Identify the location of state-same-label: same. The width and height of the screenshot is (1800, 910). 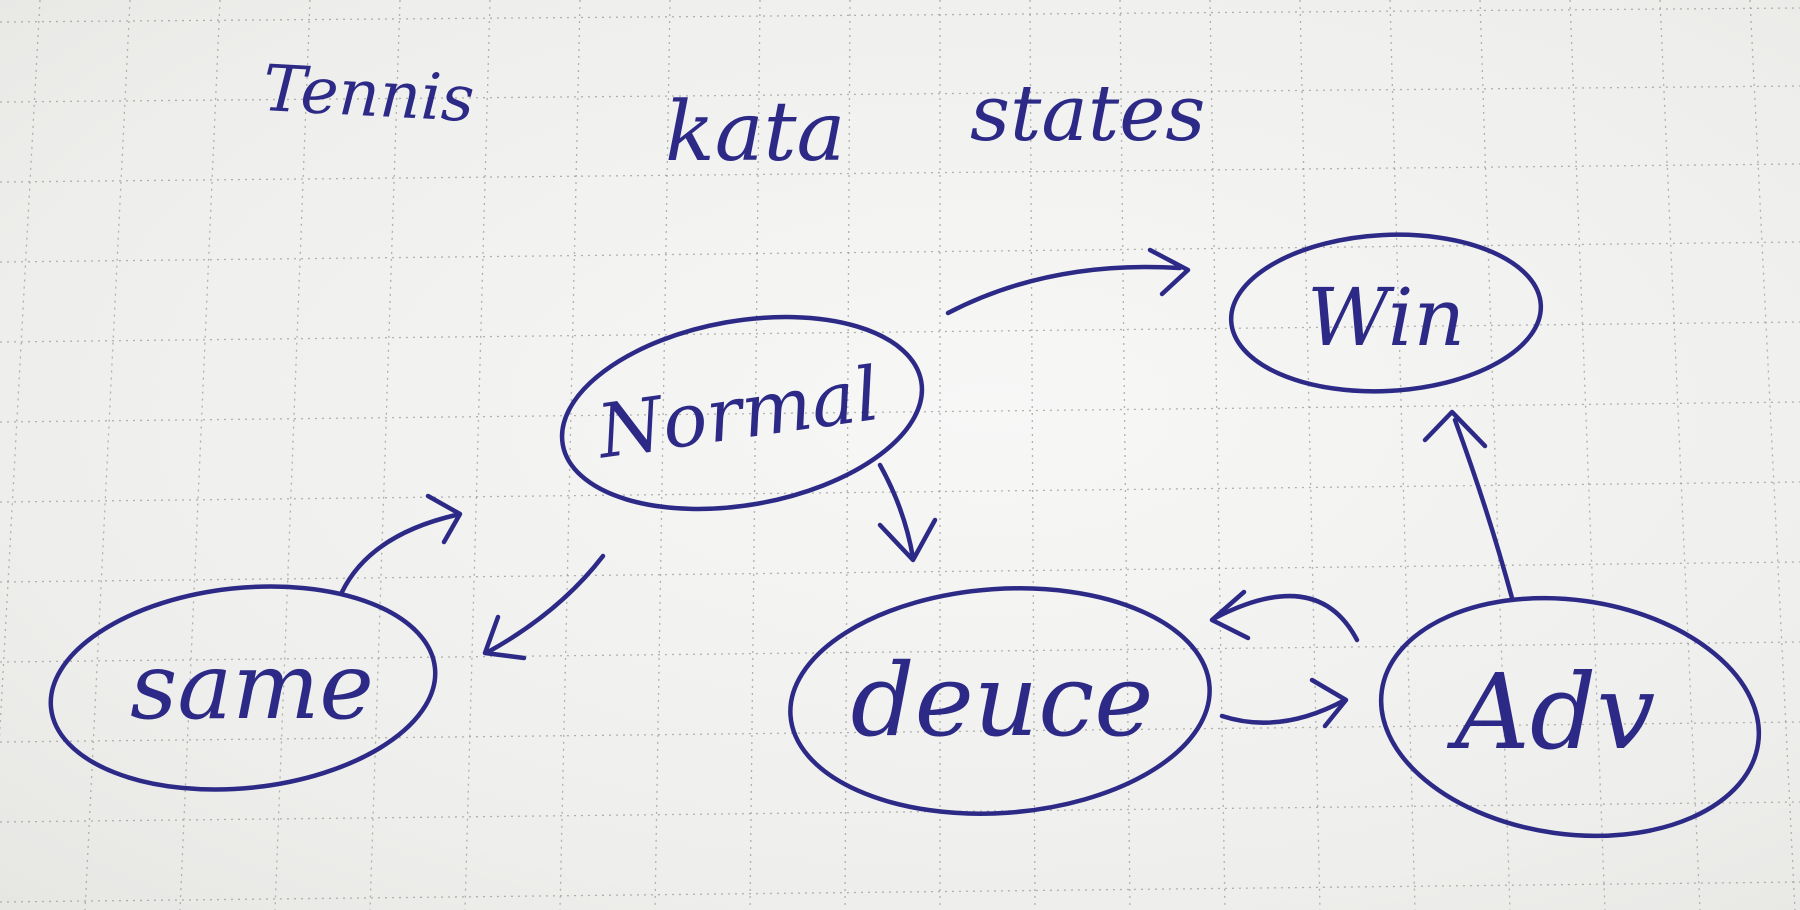
(252, 686).